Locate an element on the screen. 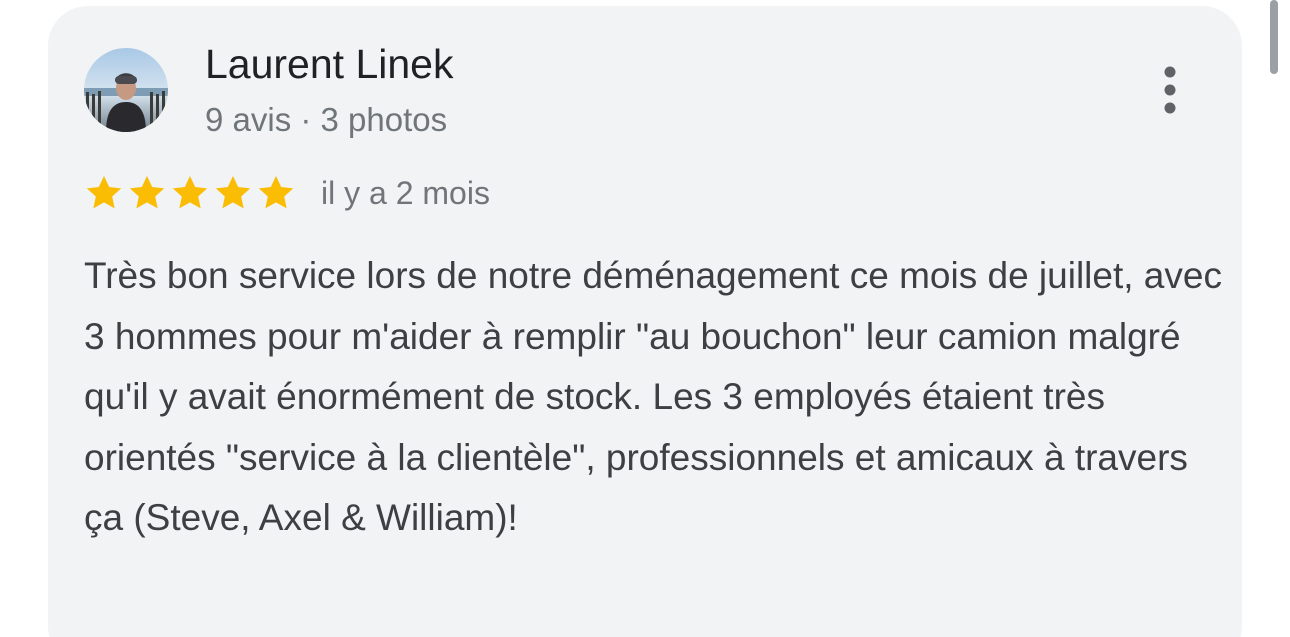 Image resolution: width=1290 pixels, height=637 pixels. star-rating is located at coordinates (190, 193).